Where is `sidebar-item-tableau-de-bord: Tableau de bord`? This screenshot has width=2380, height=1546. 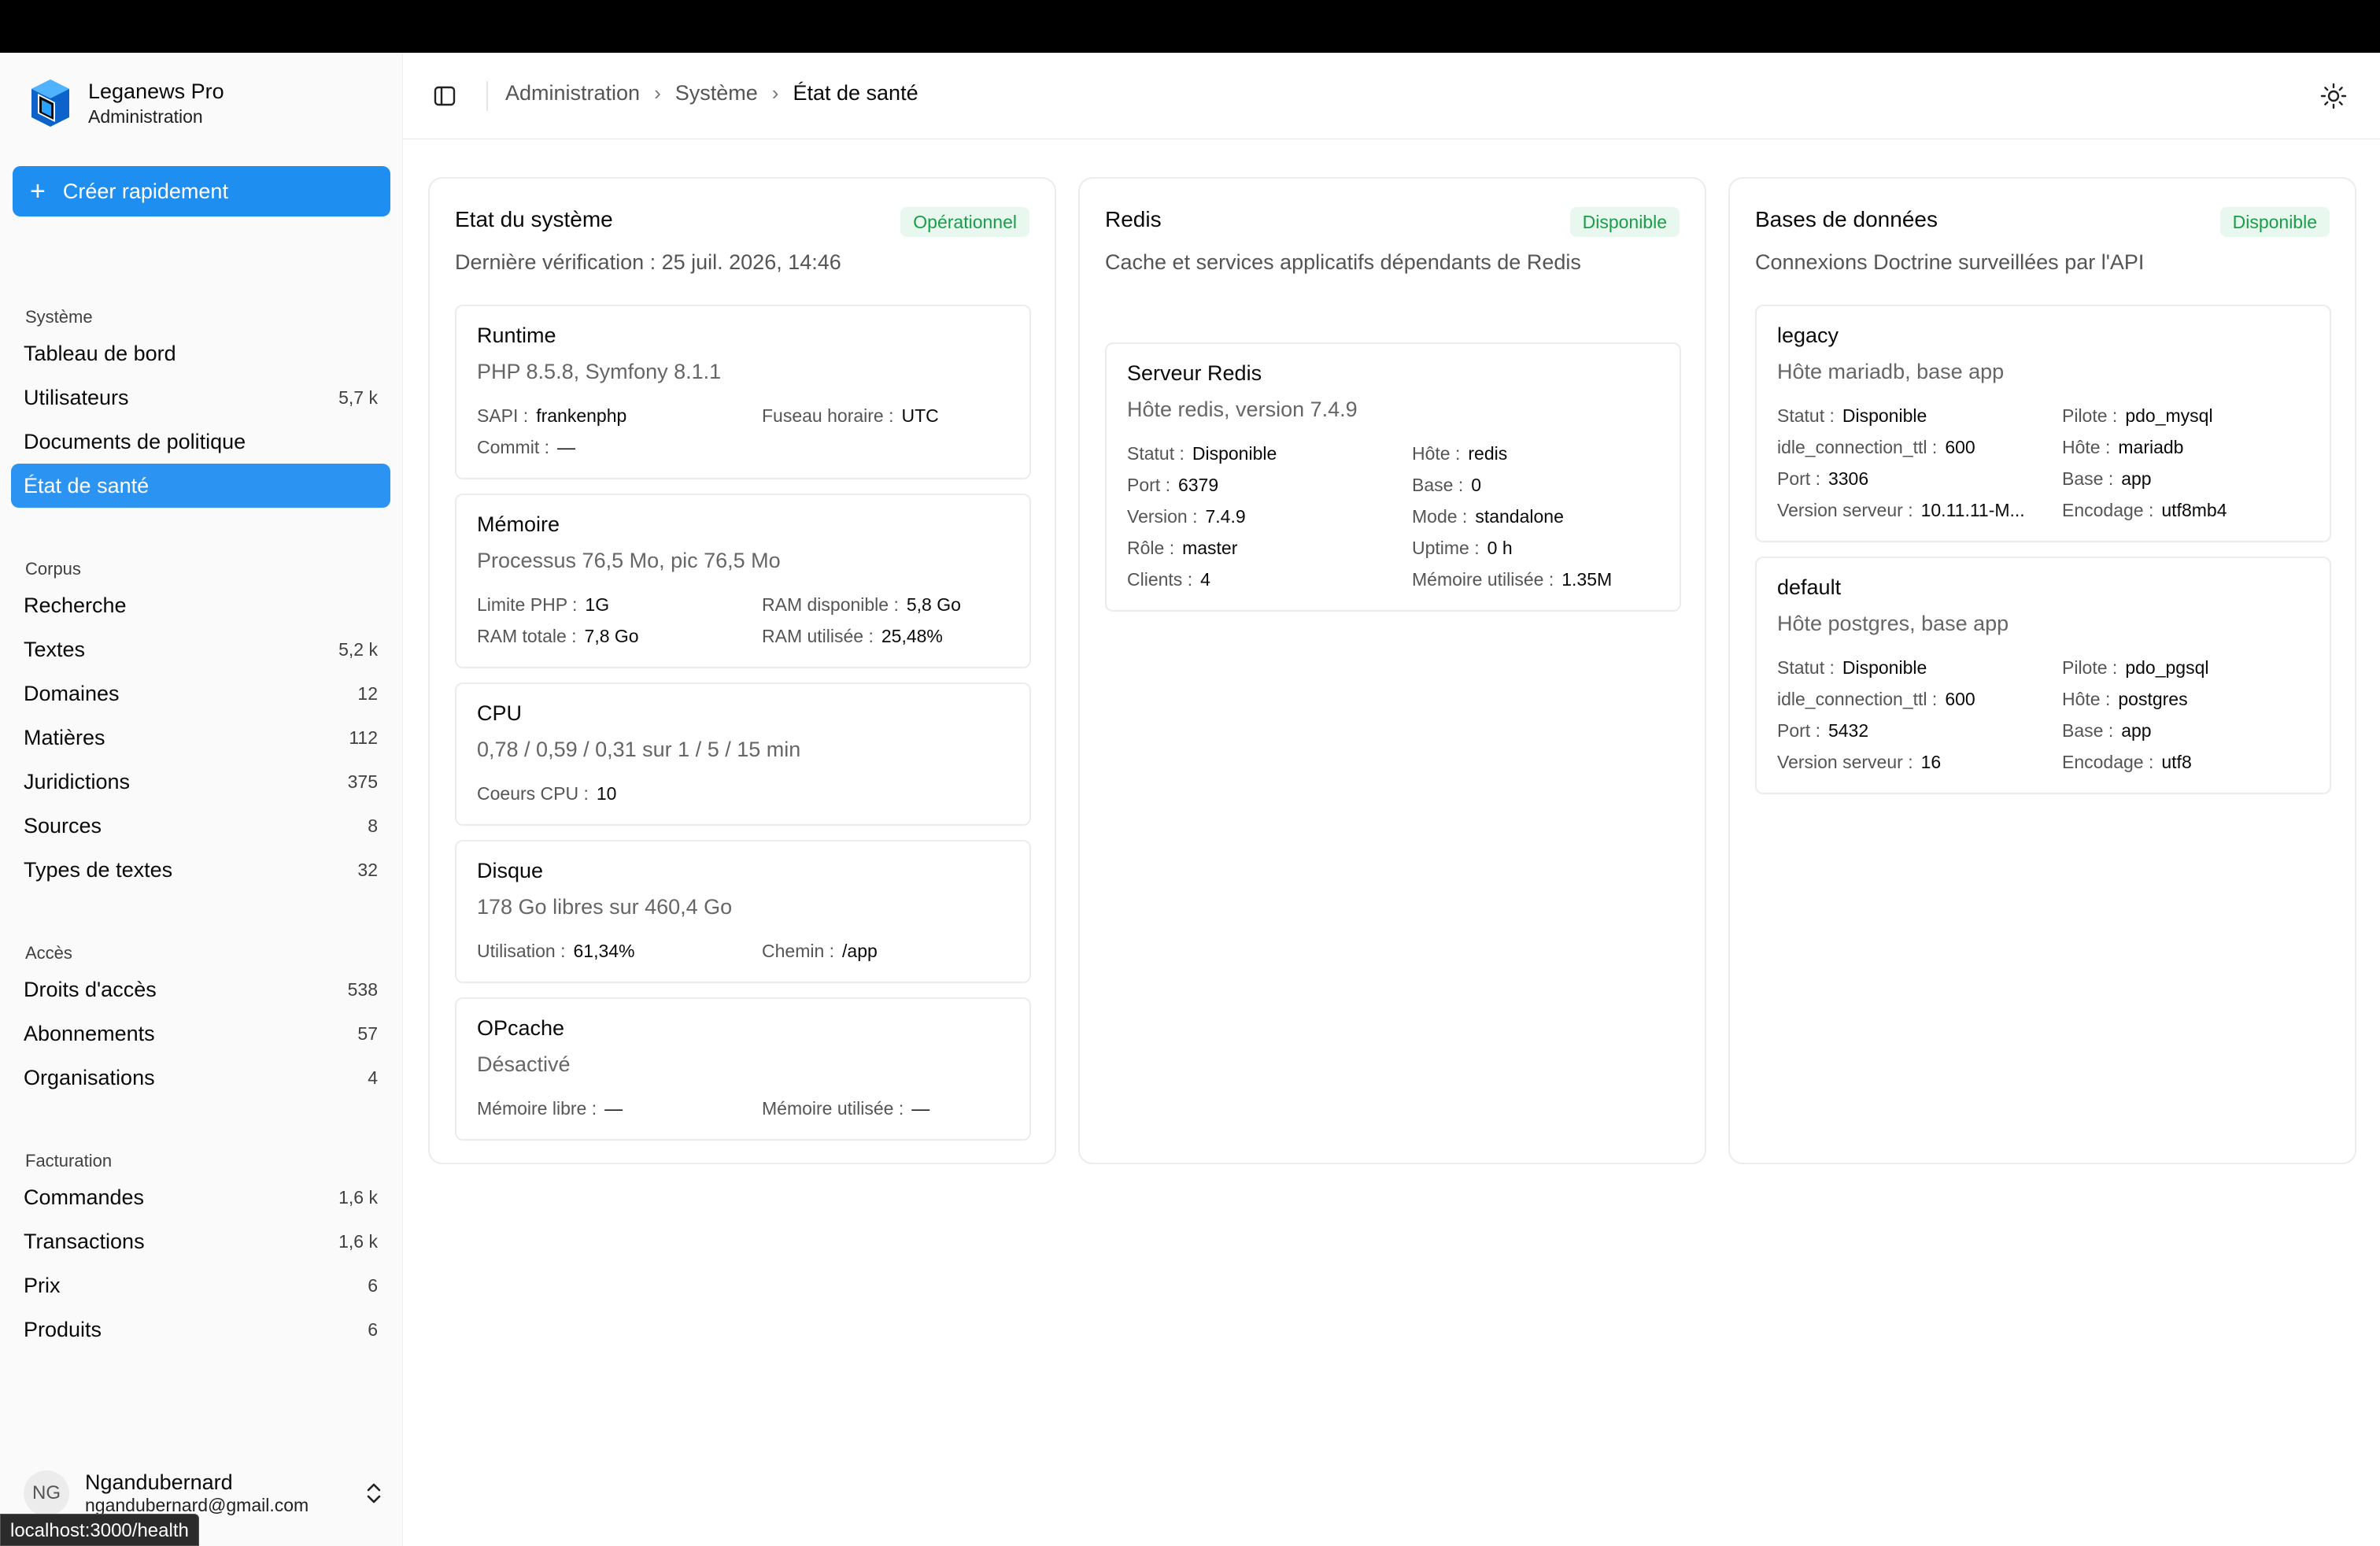
sidebar-item-tableau-de-bord: Tableau de bord is located at coordinates (200, 353).